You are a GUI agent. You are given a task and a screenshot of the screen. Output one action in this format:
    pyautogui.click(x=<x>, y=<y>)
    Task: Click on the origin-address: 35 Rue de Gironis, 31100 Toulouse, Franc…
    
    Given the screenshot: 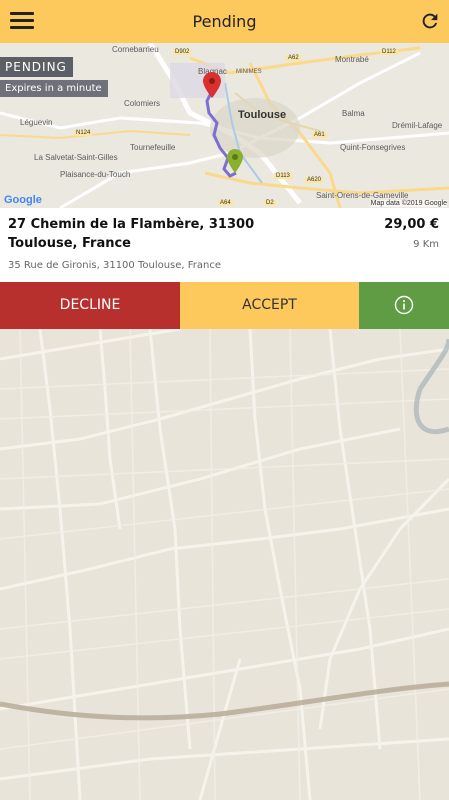 What is the action you would take?
    pyautogui.click(x=115, y=265)
    